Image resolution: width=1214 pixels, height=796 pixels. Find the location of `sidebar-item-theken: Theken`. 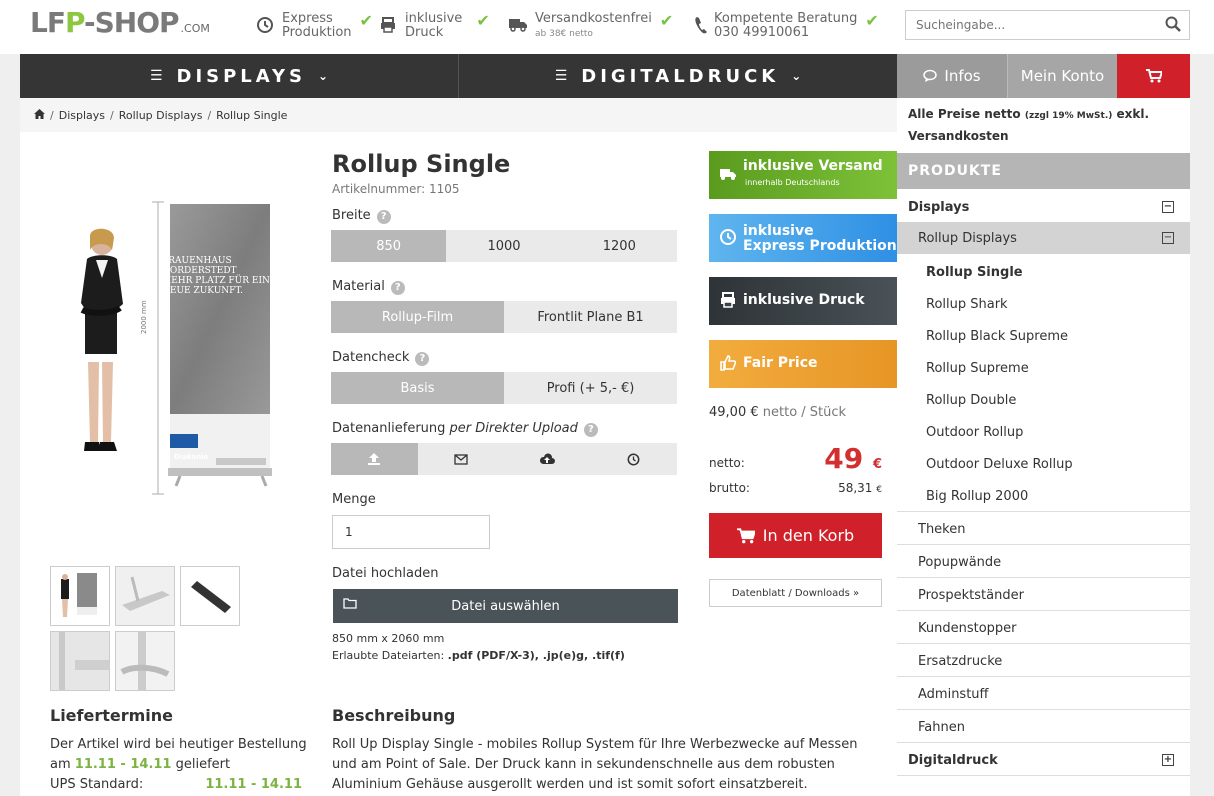

sidebar-item-theken: Theken is located at coordinates (1043, 529).